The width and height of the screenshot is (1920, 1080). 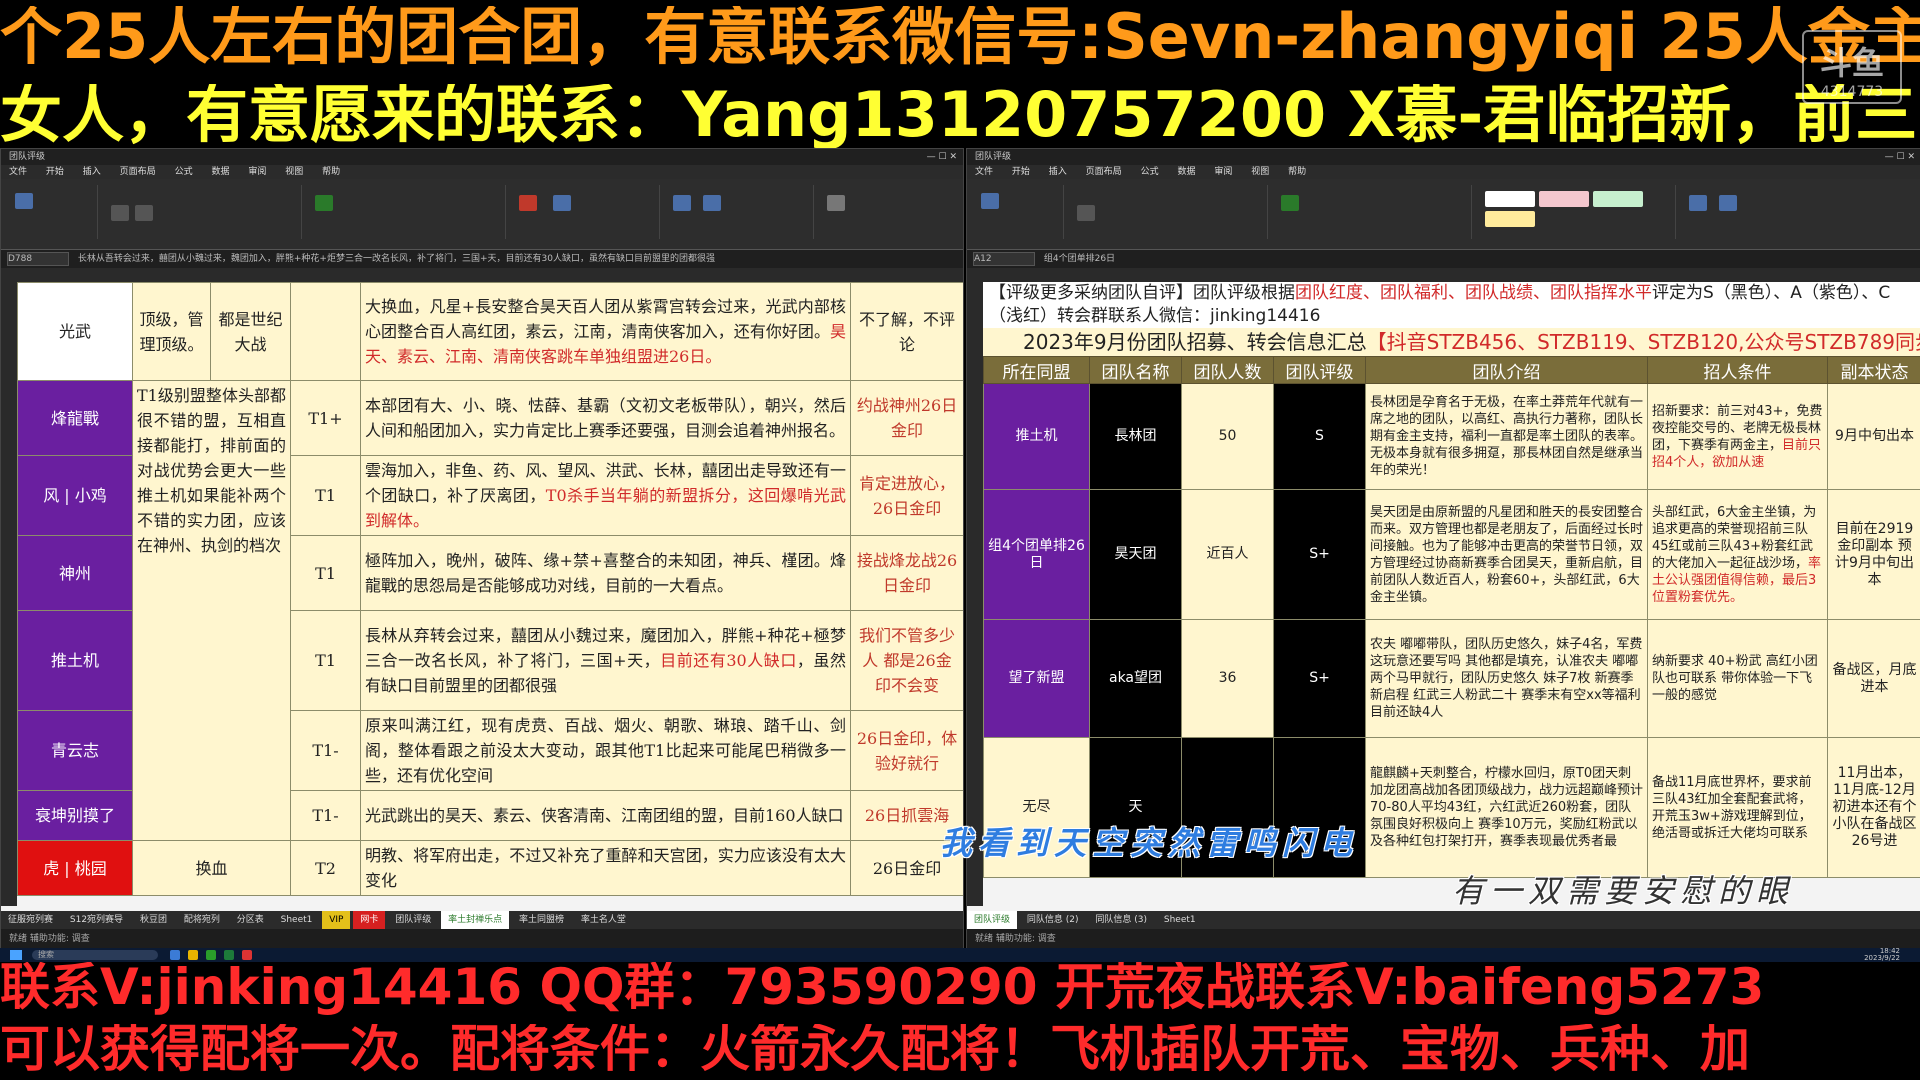 I want to click on italic-icon, so click(x=144, y=213).